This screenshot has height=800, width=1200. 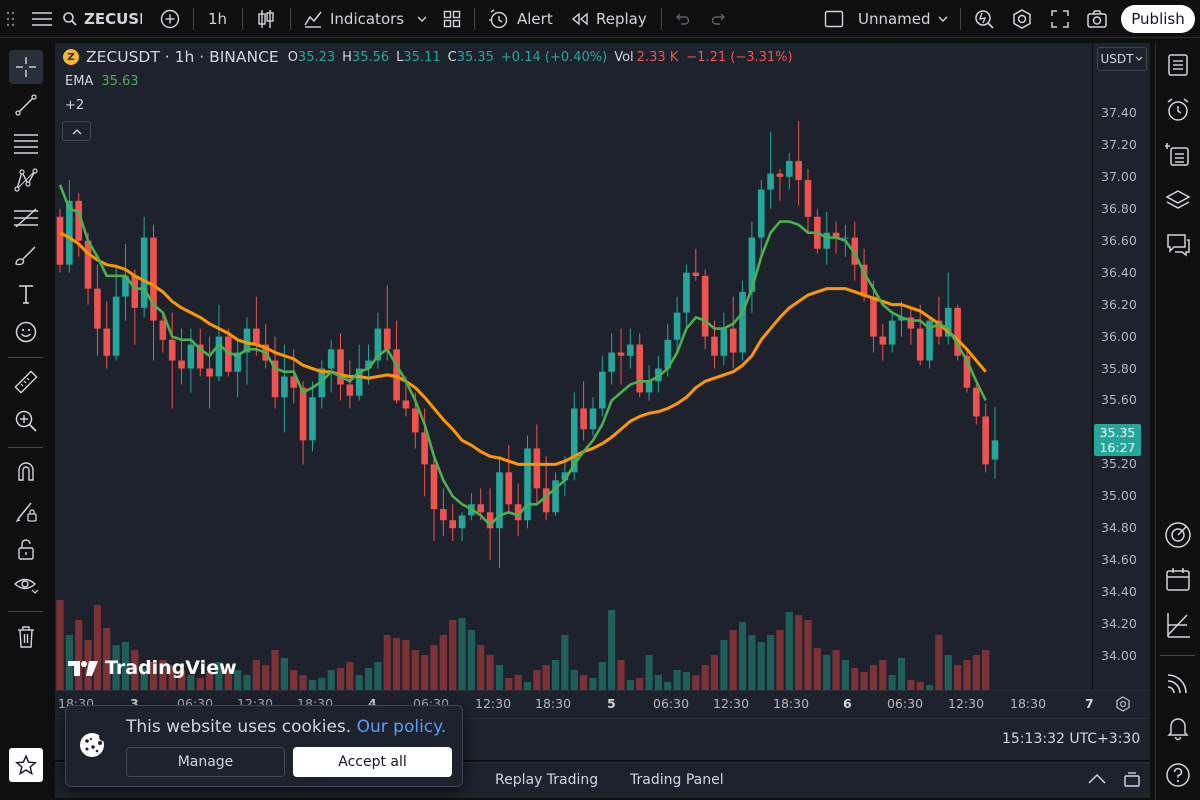 I want to click on add-symbol-icon, so click(x=170, y=19).